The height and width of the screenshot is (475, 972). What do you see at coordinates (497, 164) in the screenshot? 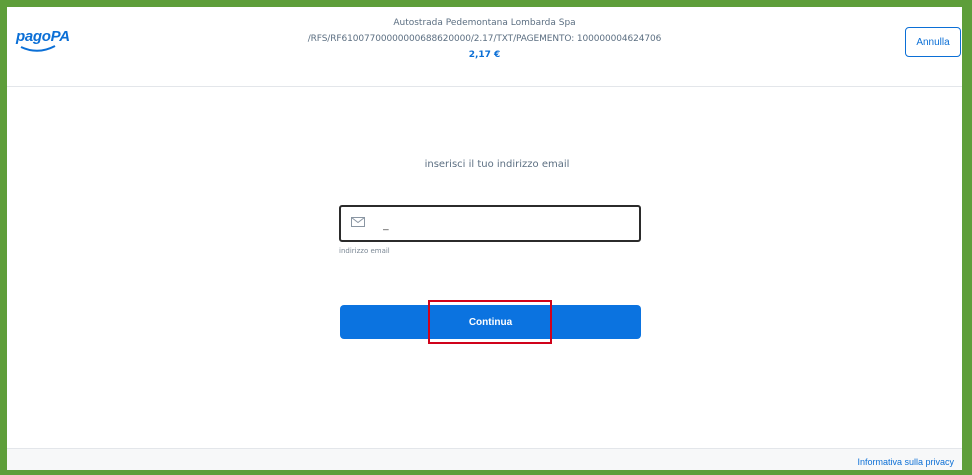
I see `email-prompt: inserisci il tuo indirizzo email` at bounding box center [497, 164].